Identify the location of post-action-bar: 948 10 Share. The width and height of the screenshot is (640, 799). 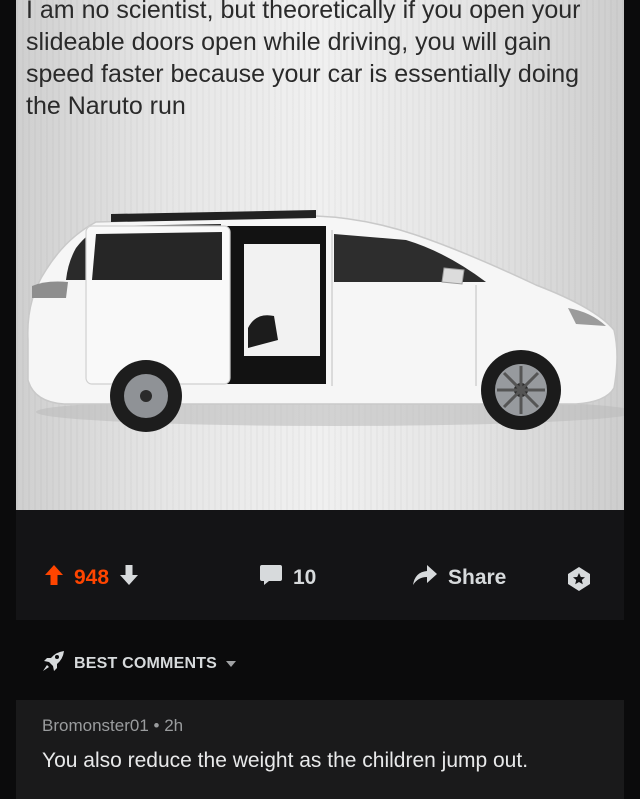
(320, 565).